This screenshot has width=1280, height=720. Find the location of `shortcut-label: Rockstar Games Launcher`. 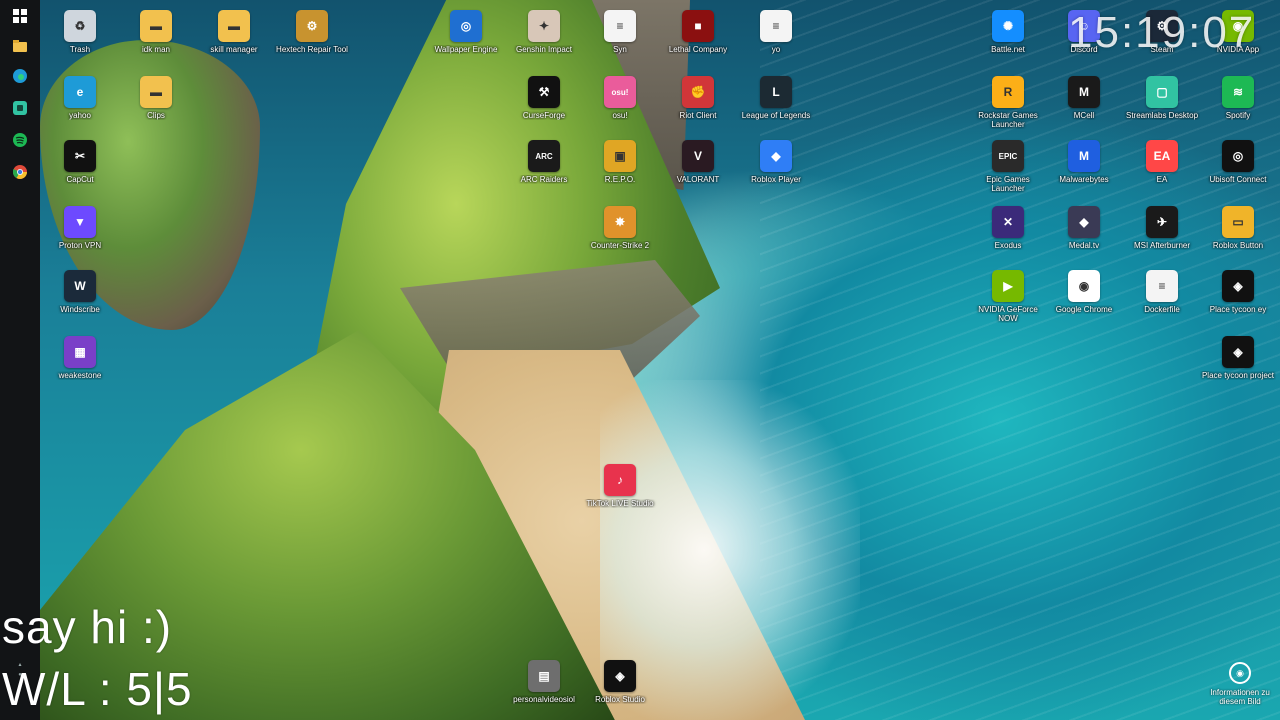

shortcut-label: Rockstar Games Launcher is located at coordinates (1008, 120).